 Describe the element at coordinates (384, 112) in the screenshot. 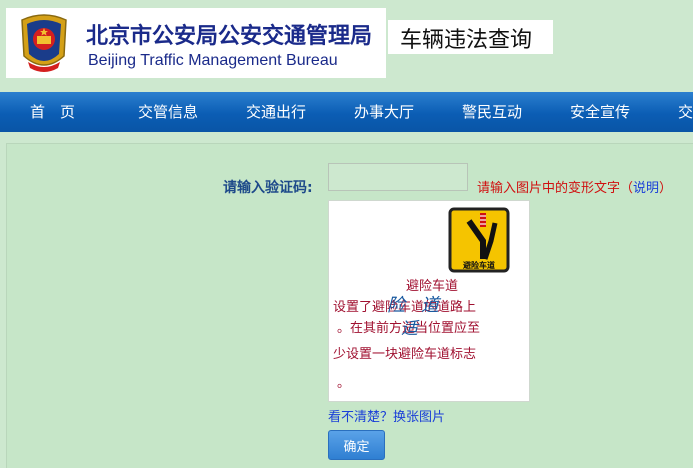

I see `nav-item-service-hall: 办事大厅` at that location.